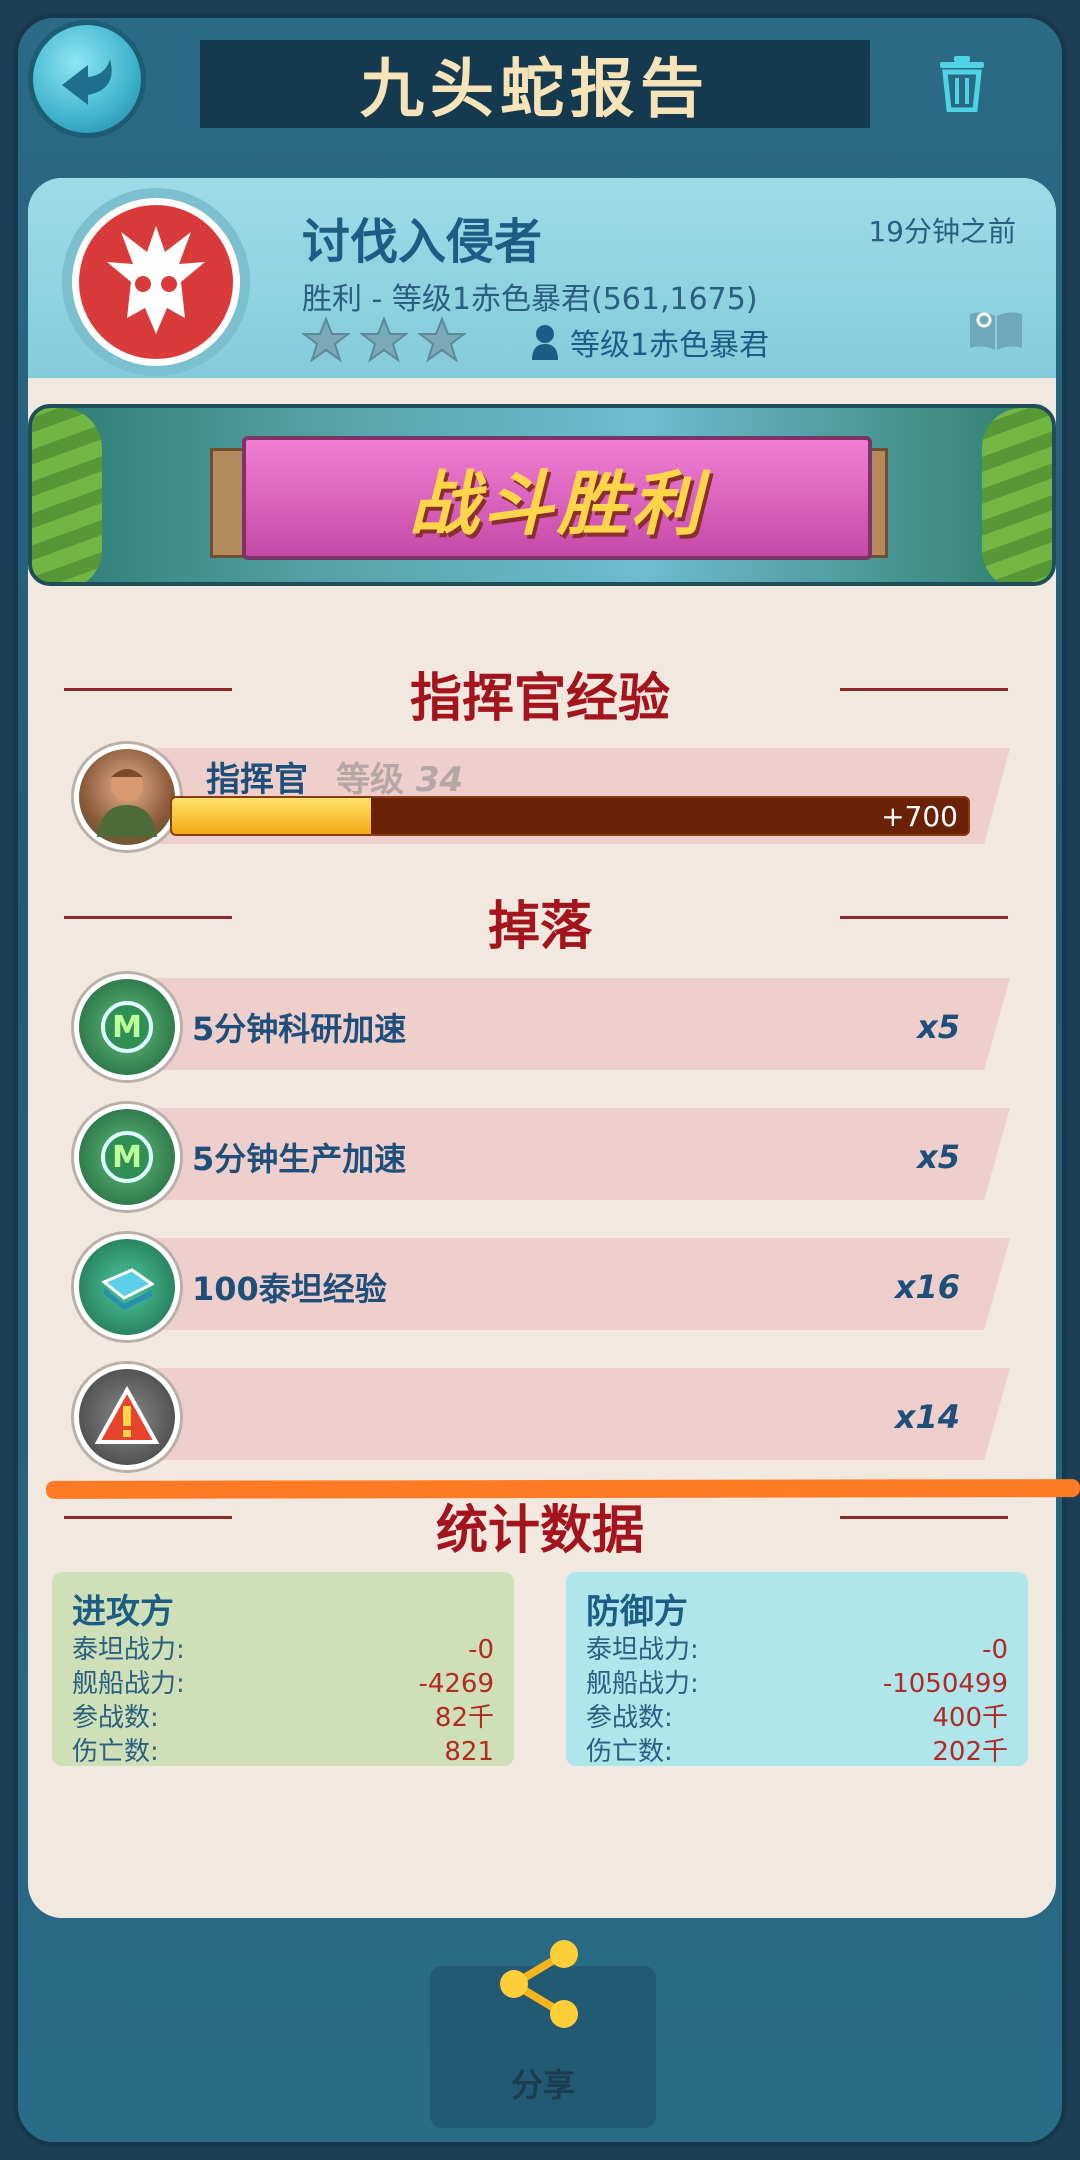  I want to click on stat-row: 舰船战力: -1050499, so click(797, 1684).